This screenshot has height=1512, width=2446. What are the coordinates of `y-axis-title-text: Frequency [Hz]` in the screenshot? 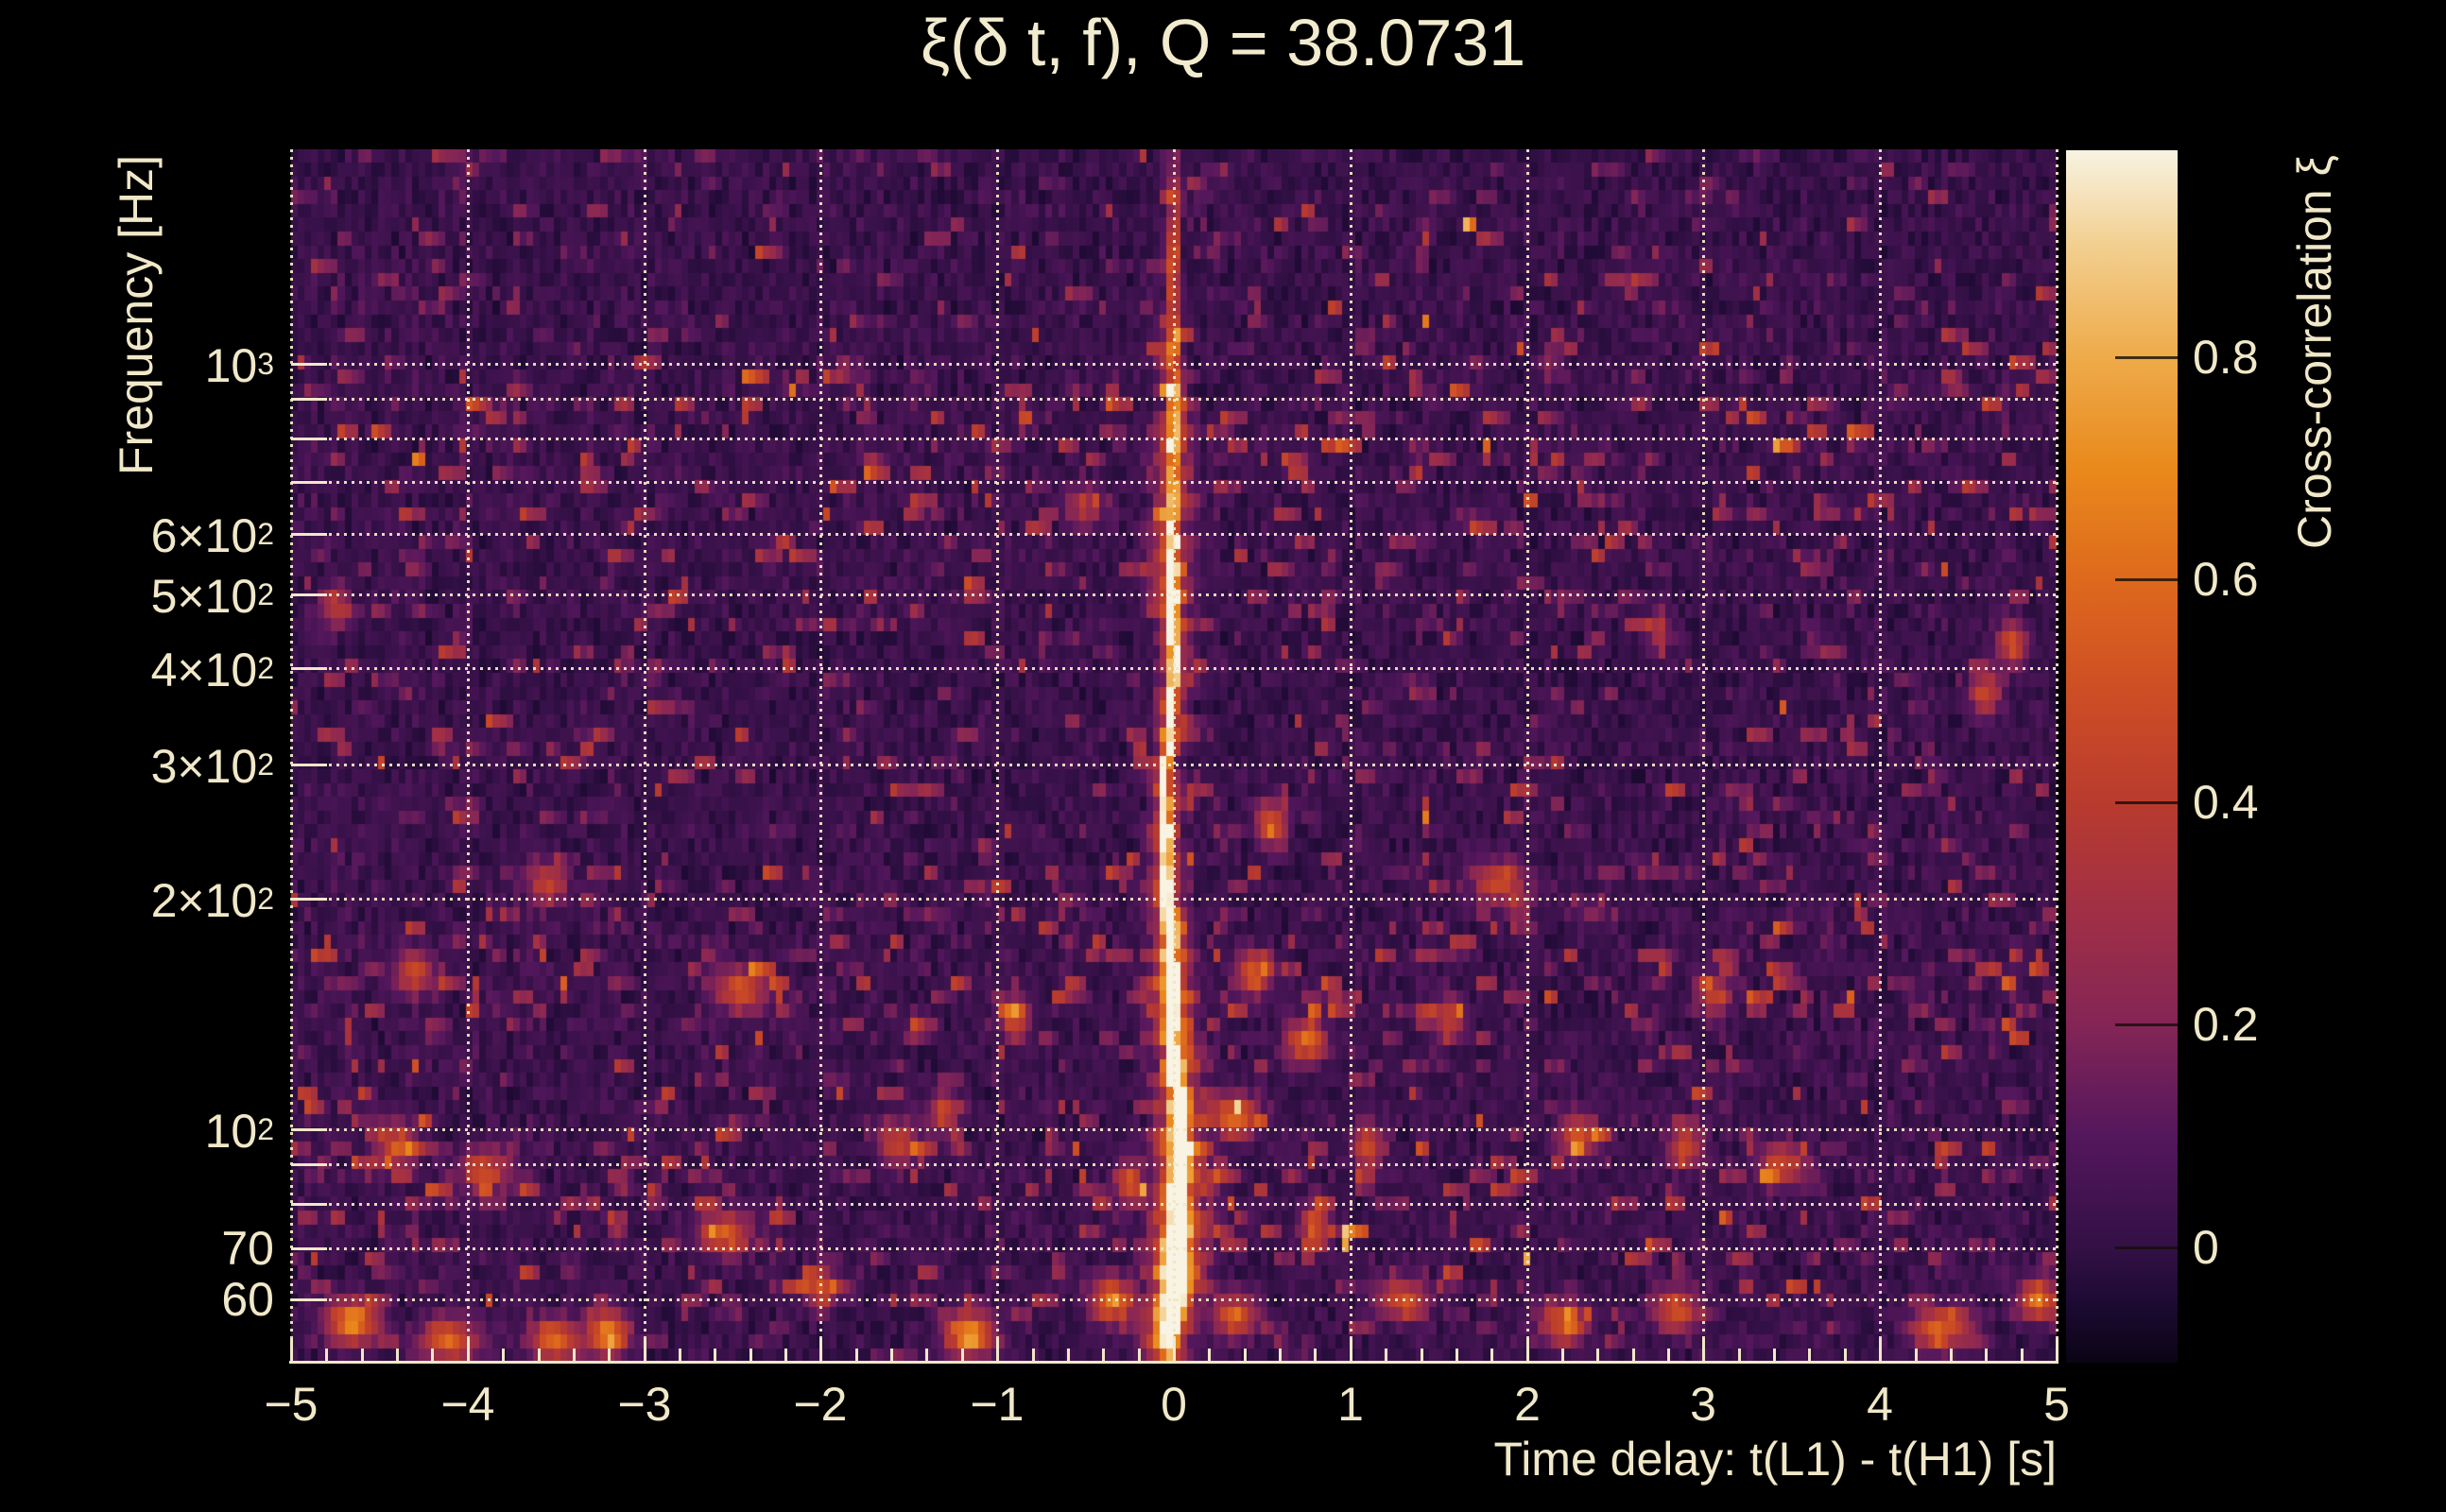 It's located at (137, 314).